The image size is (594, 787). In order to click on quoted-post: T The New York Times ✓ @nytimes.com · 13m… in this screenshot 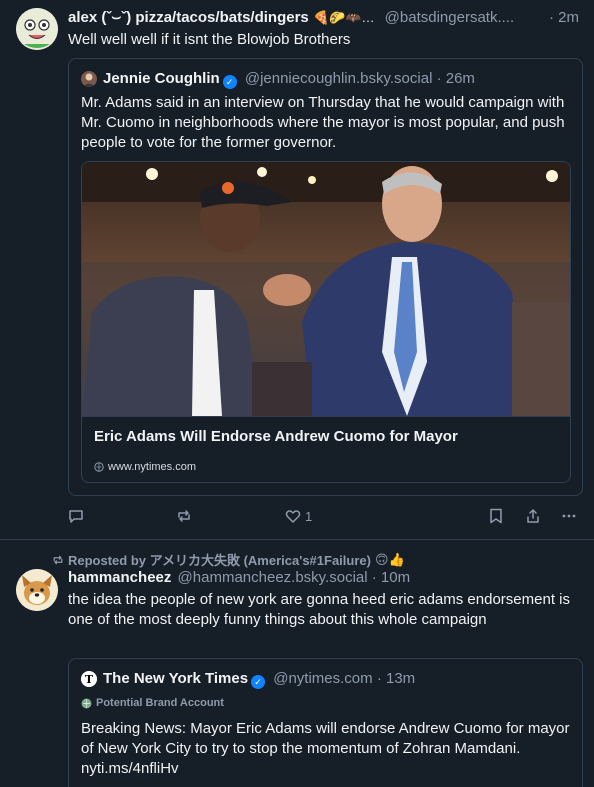, I will do `click(325, 722)`.